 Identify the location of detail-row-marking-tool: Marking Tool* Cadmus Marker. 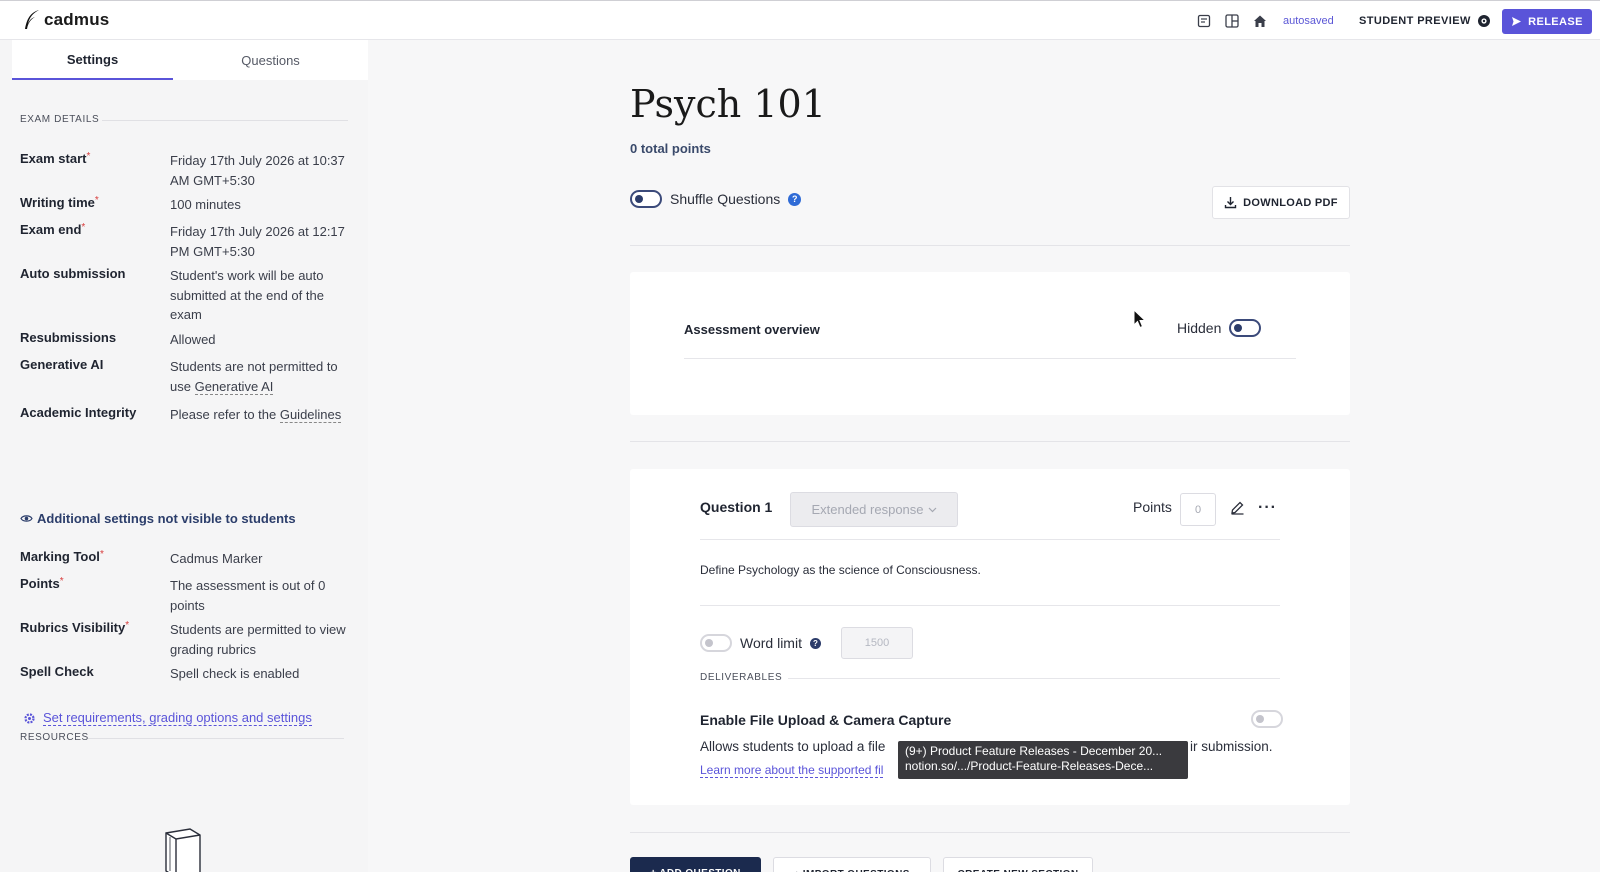
(185, 559).